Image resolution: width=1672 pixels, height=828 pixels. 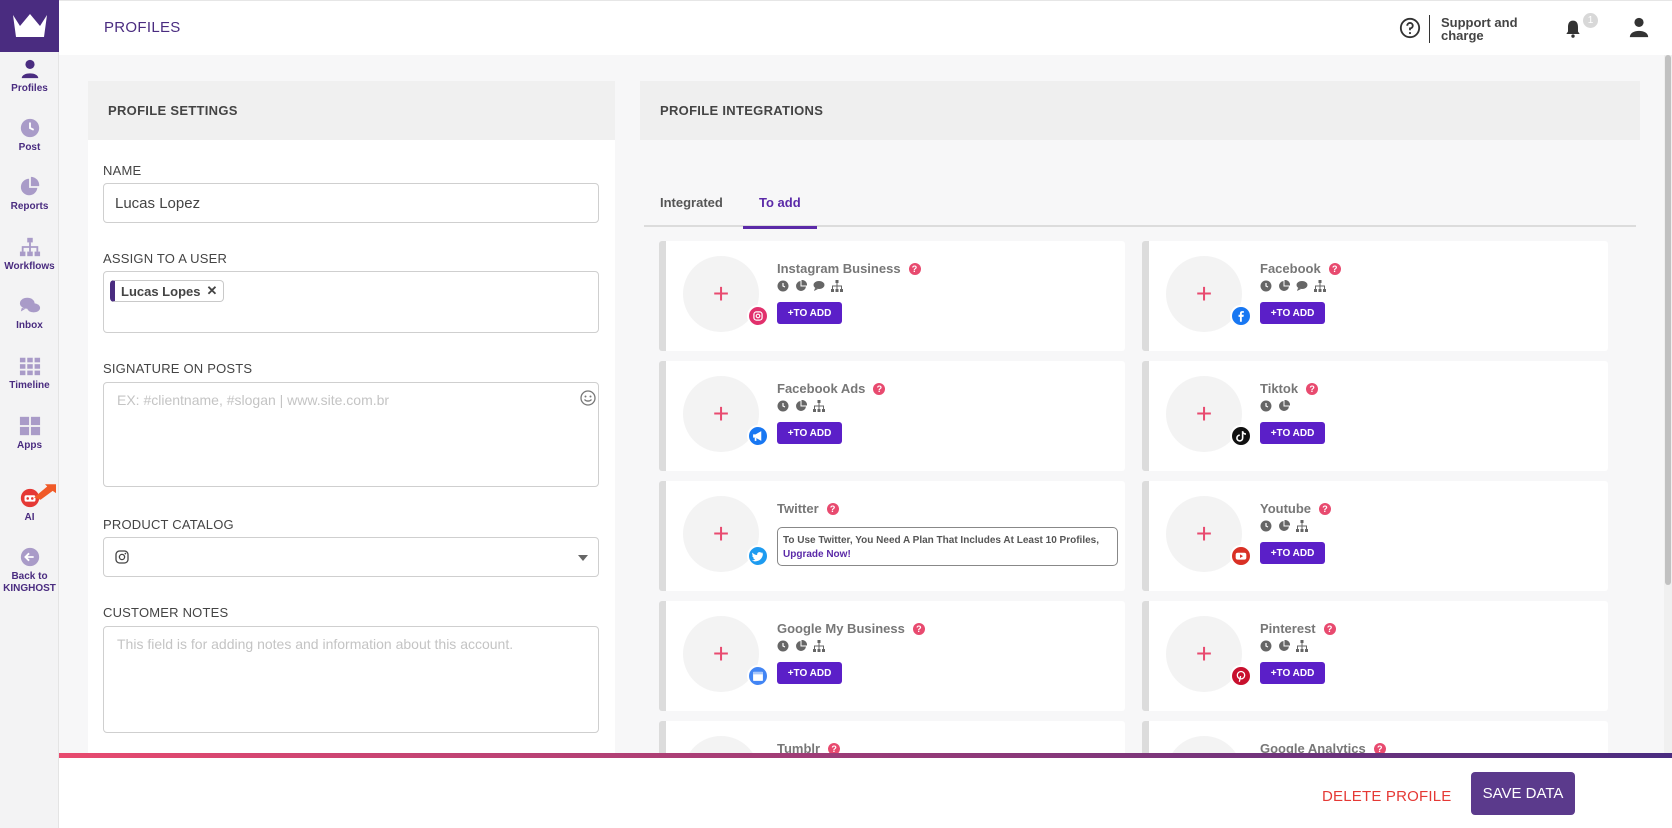 I want to click on bell-icon, so click(x=1573, y=29).